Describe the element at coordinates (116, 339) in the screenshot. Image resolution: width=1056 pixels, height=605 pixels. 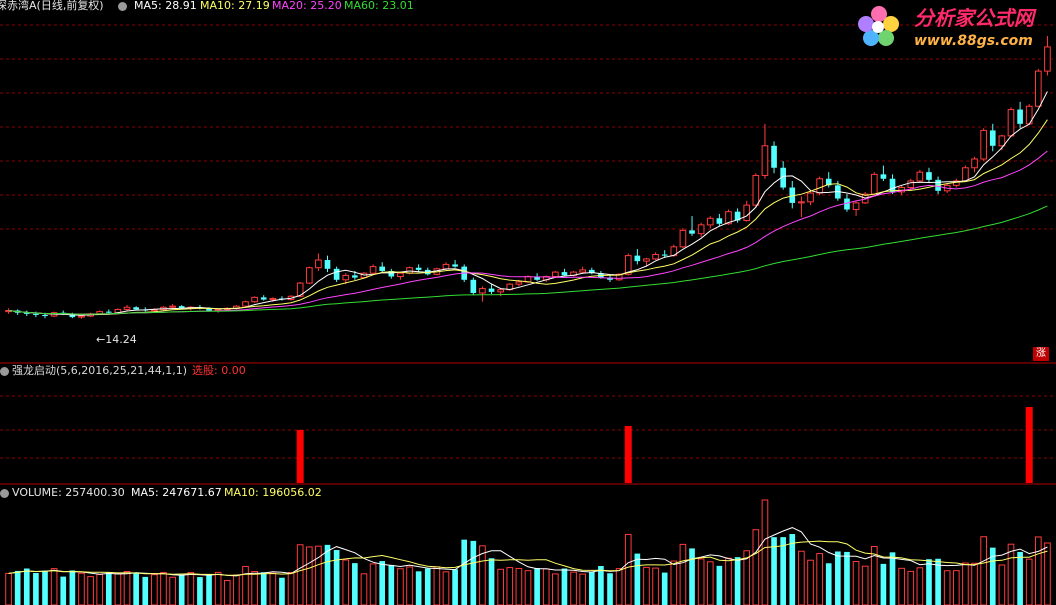
I see `low-price-marker: ←14.24` at that location.